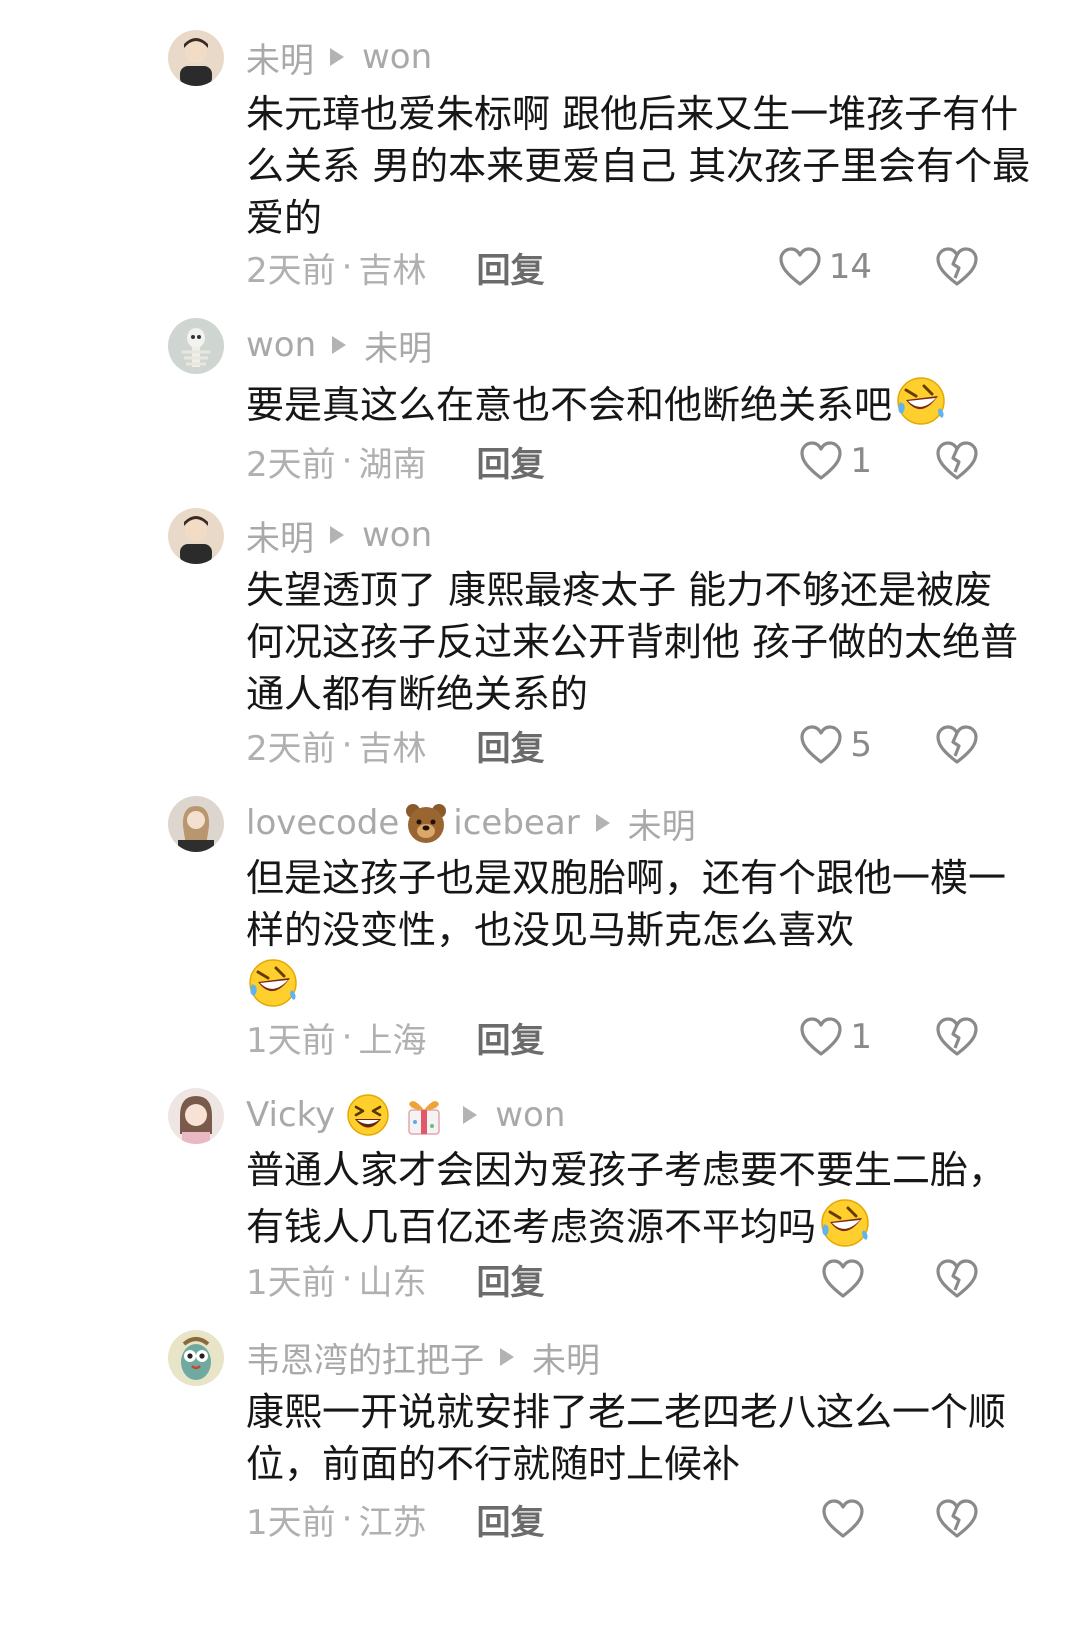 This screenshot has height=1652, width=1080. What do you see at coordinates (365, 1357) in the screenshot?
I see `author-name: 韦恩湾的扛把子` at bounding box center [365, 1357].